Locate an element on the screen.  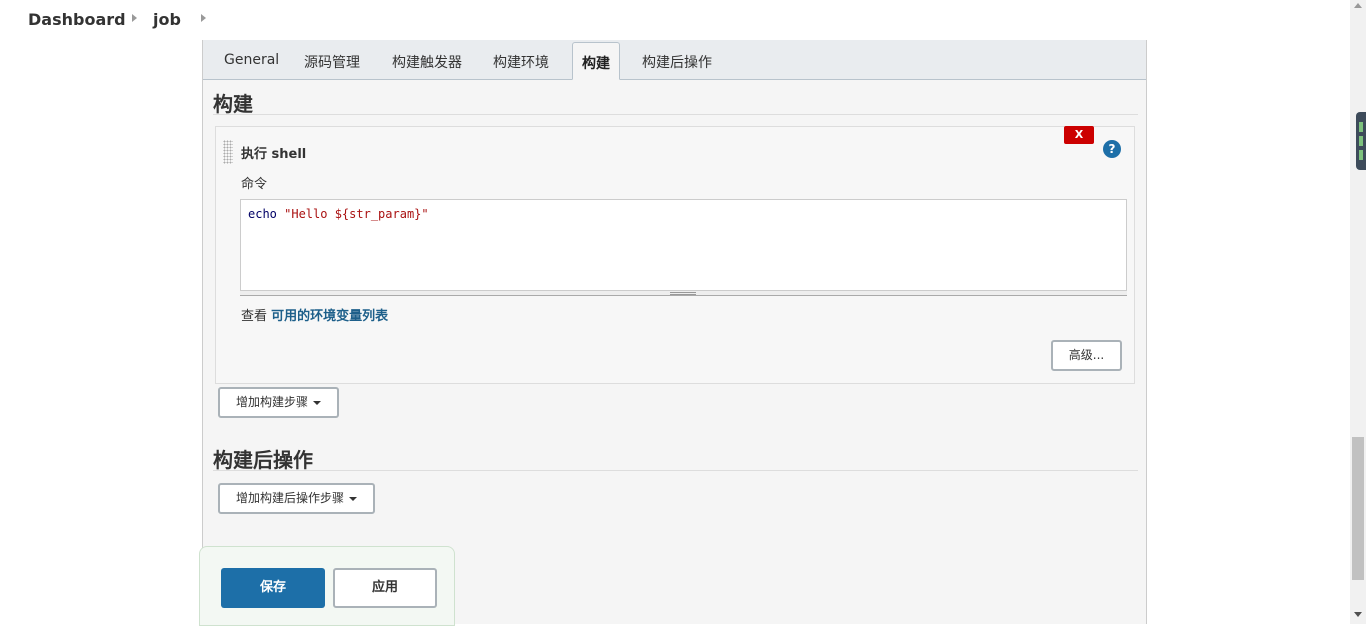
apply-button: 应用 is located at coordinates (385, 588).